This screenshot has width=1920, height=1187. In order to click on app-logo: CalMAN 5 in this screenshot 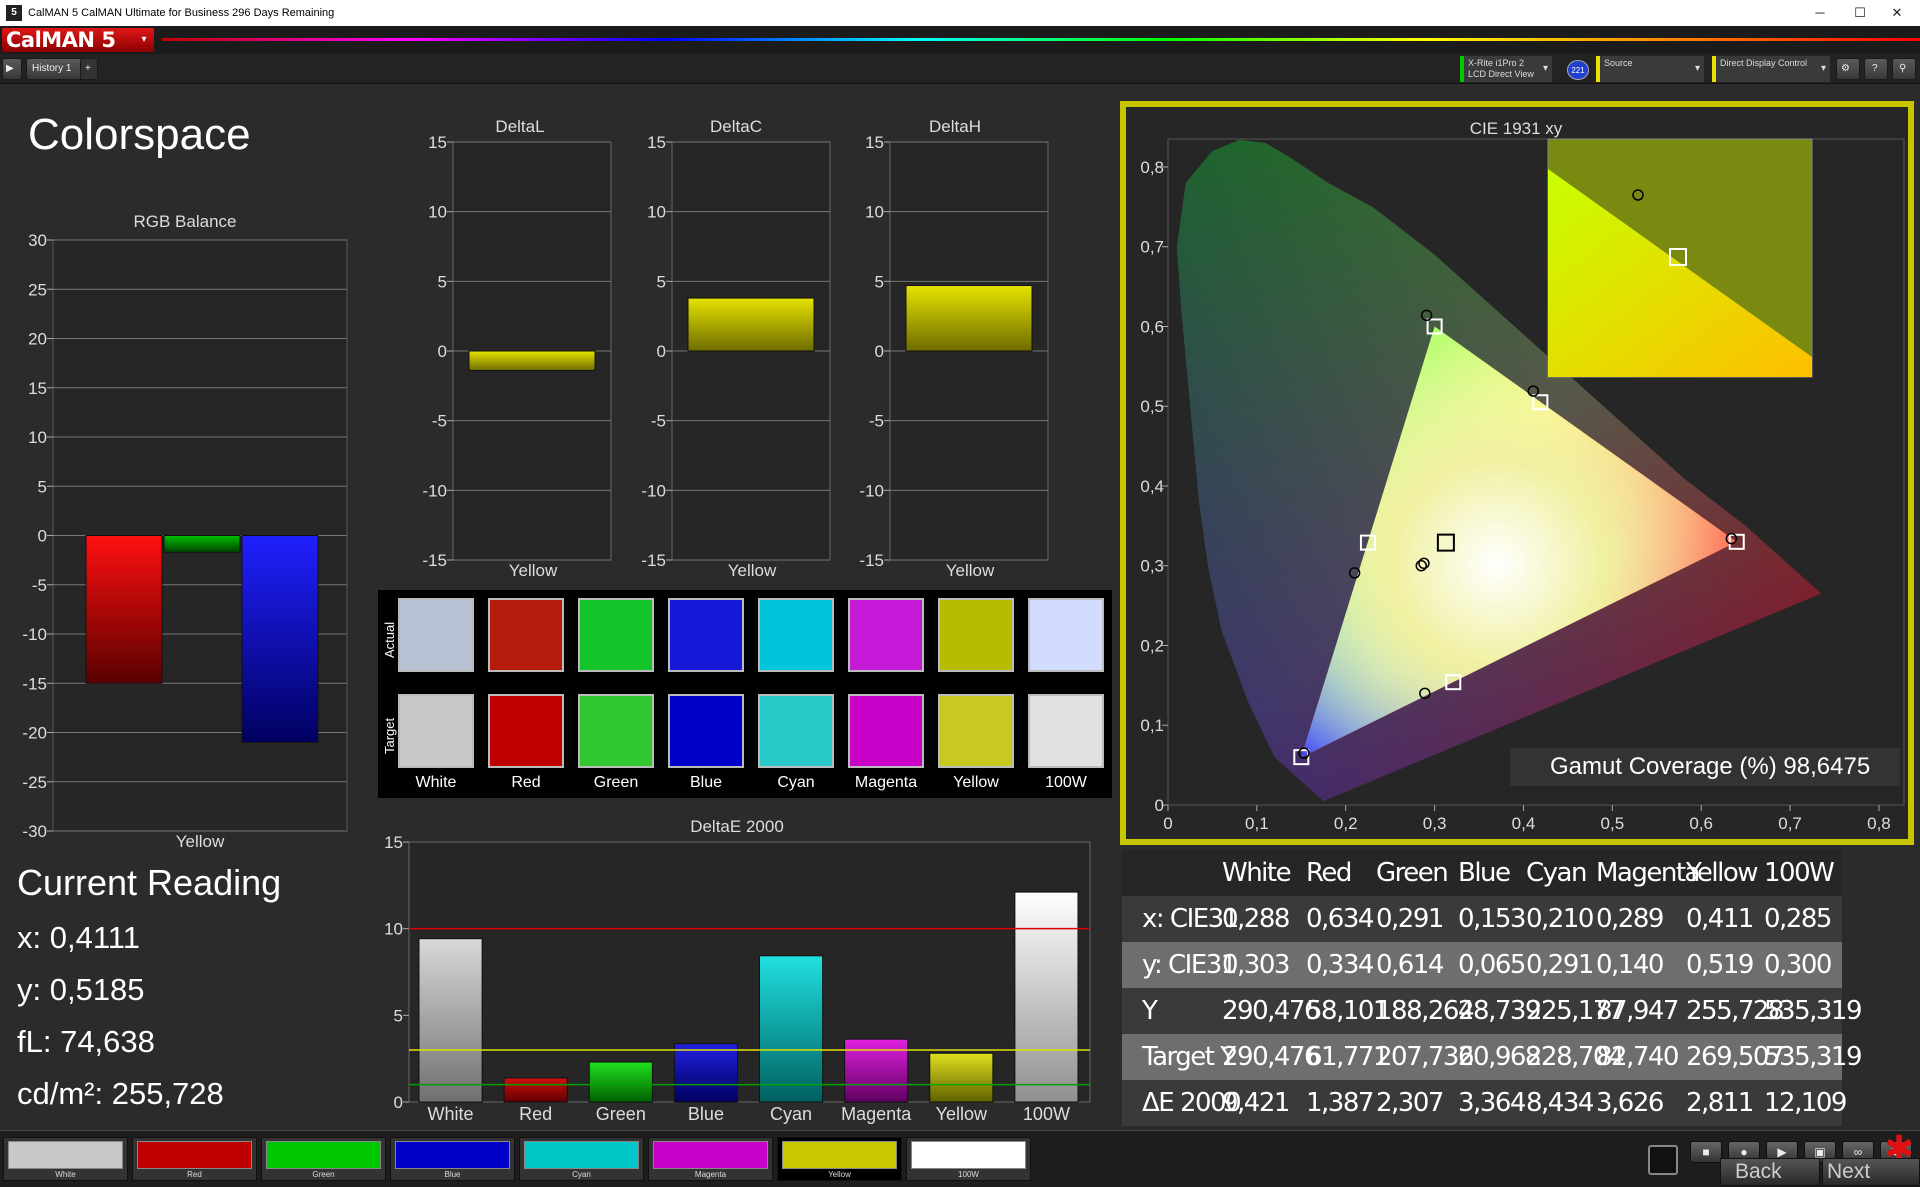, I will do `click(61, 40)`.